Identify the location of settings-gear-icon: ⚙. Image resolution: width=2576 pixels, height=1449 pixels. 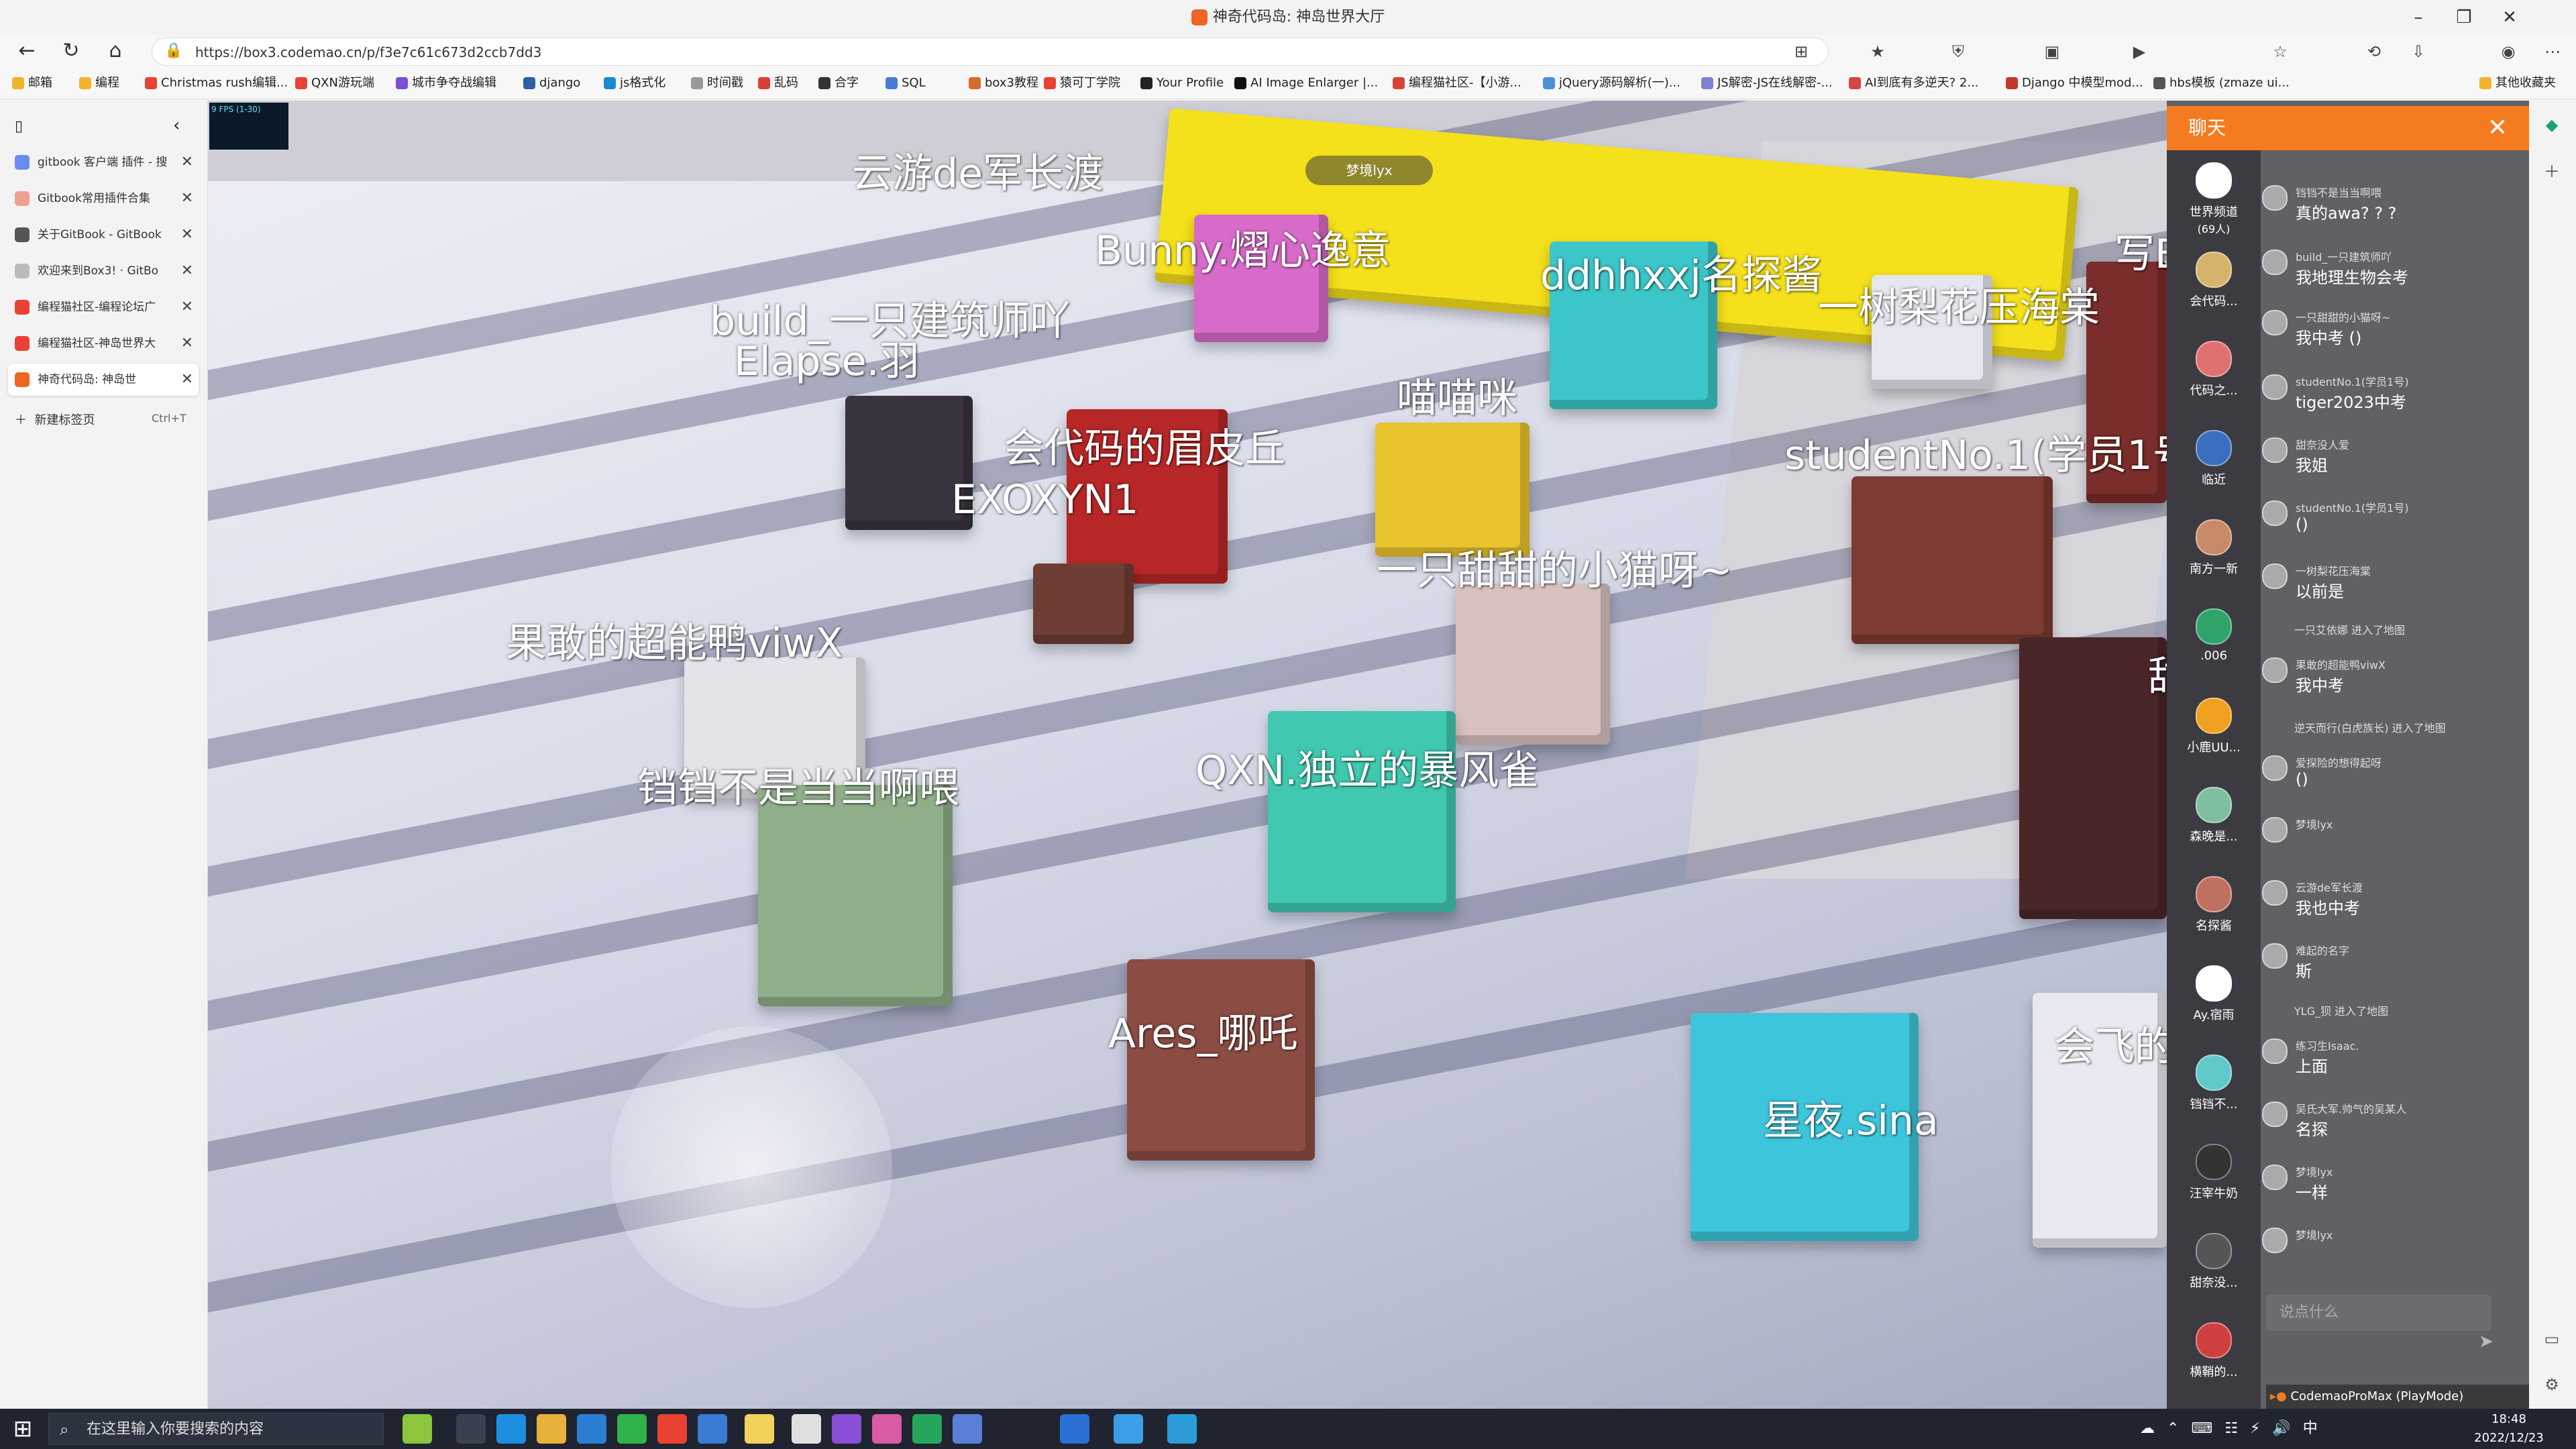
(2551, 1384).